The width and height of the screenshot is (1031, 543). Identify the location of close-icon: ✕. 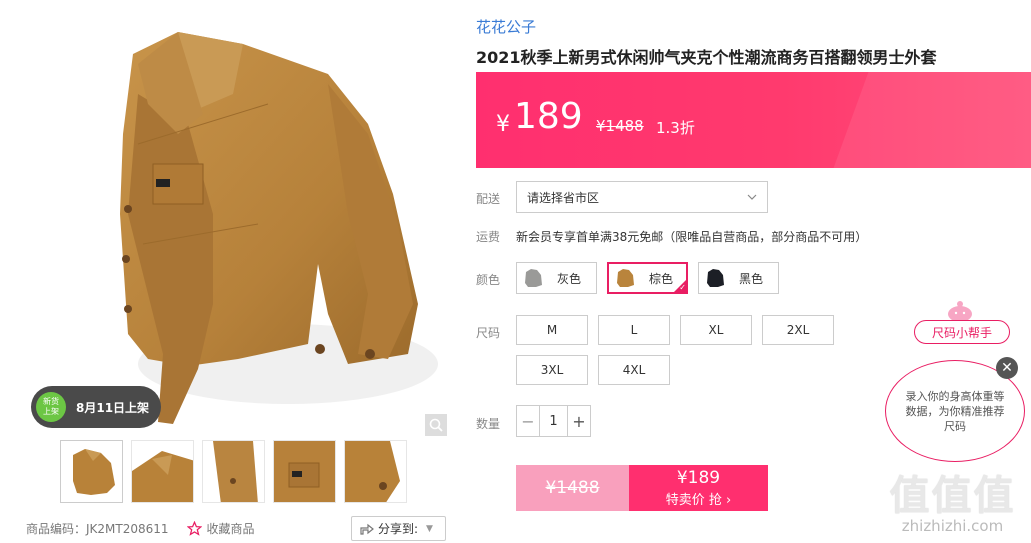
(1007, 368).